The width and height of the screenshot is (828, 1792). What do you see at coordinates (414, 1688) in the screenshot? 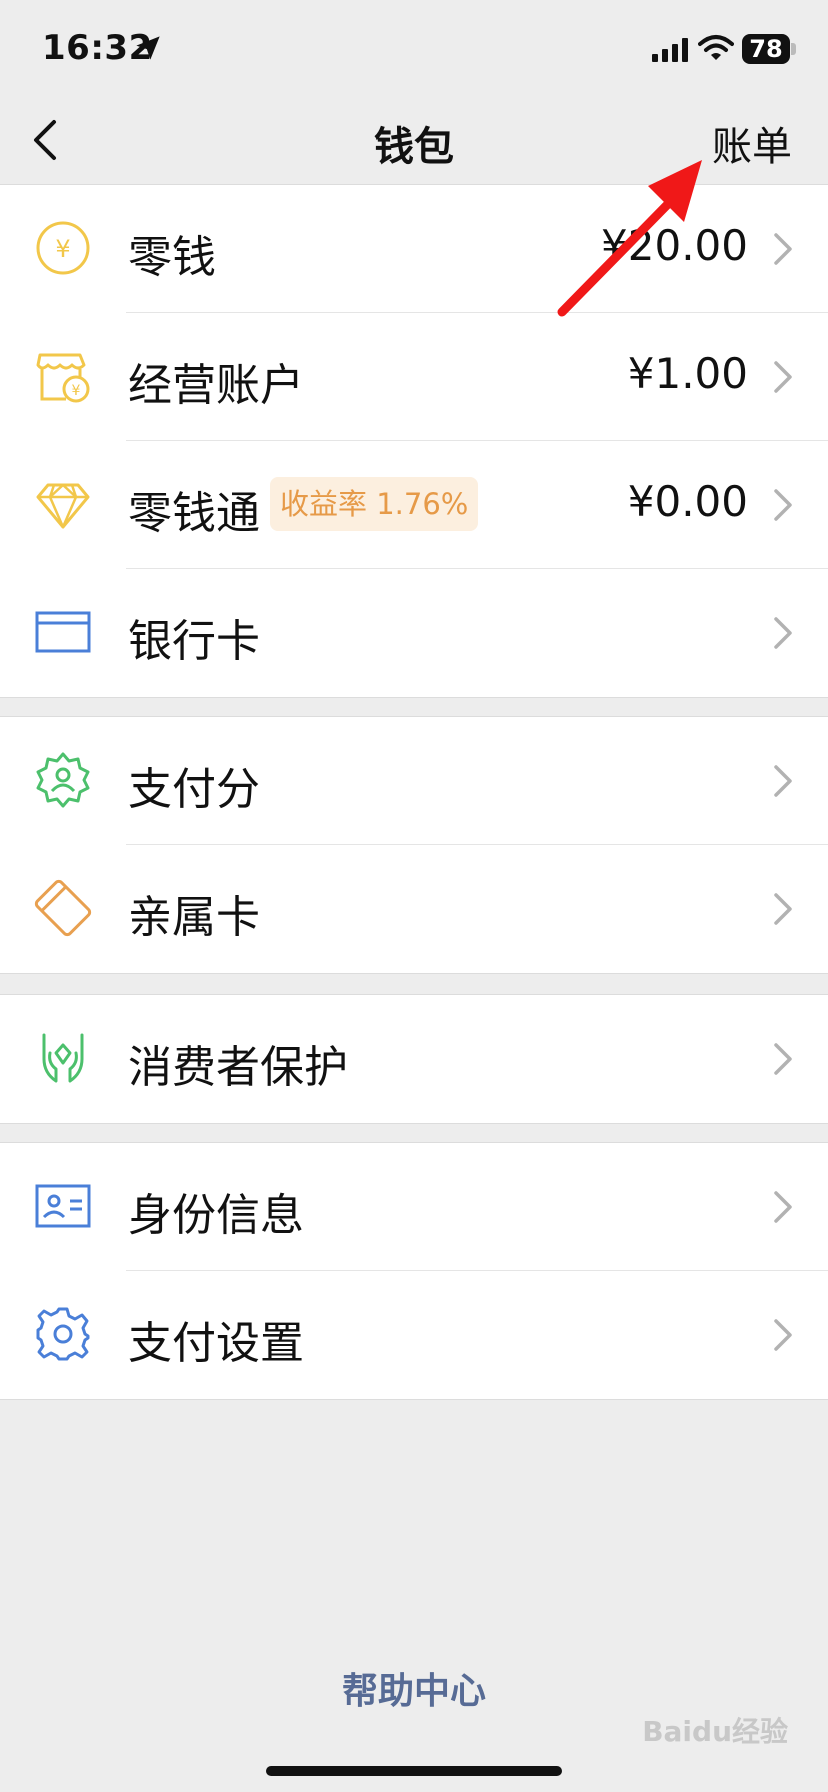
I see `help-center-link: 帮助中心` at bounding box center [414, 1688].